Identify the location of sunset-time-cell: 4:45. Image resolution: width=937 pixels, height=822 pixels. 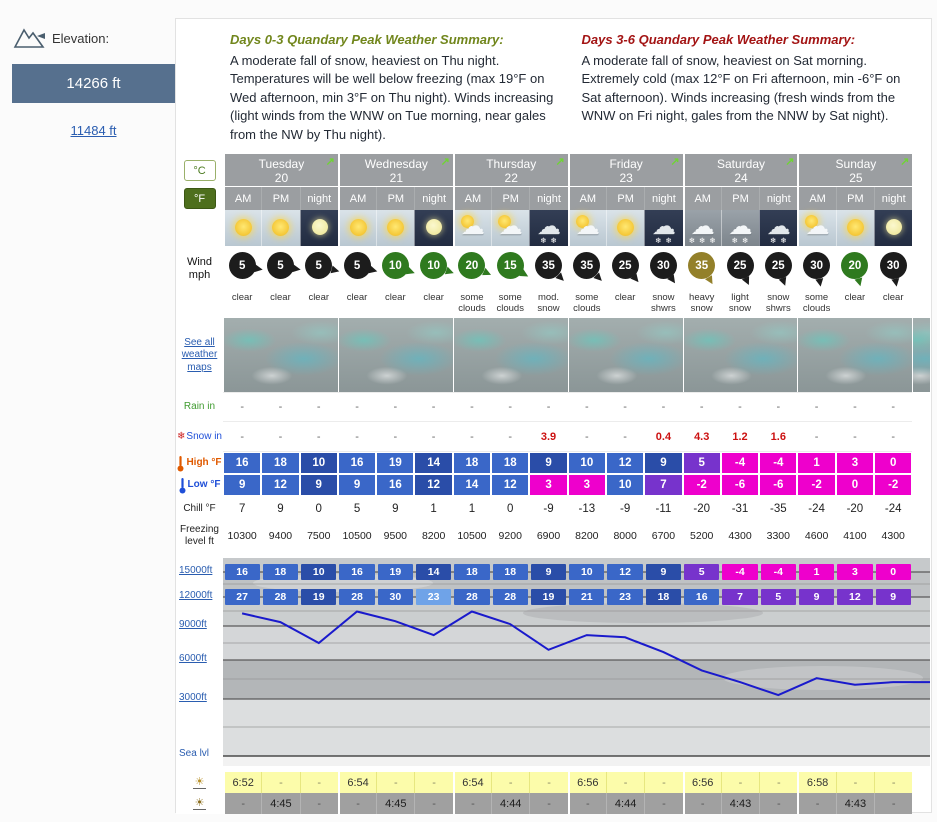
(395, 804).